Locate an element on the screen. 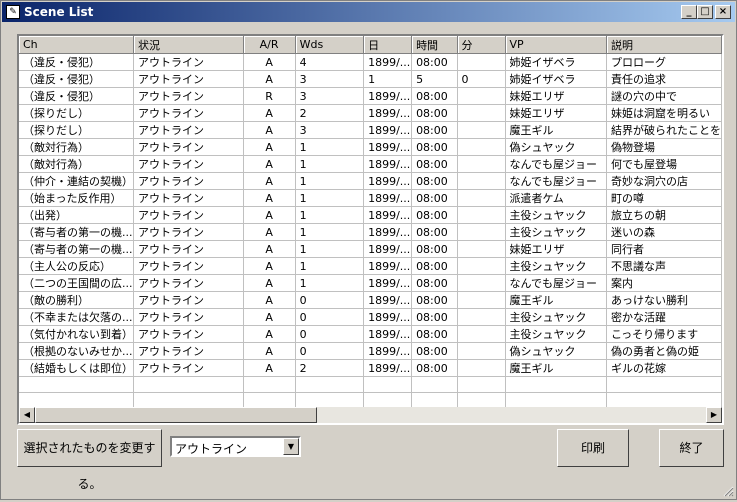 The width and height of the screenshot is (737, 502). cell-ar: R is located at coordinates (269, 96).